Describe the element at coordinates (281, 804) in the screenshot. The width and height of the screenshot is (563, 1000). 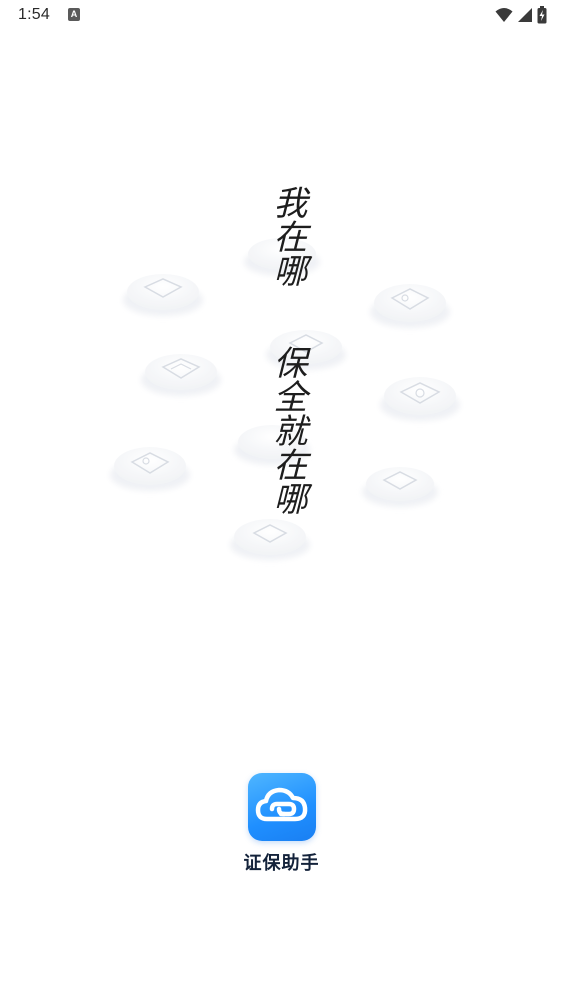
I see `cloud-link-icon` at that location.